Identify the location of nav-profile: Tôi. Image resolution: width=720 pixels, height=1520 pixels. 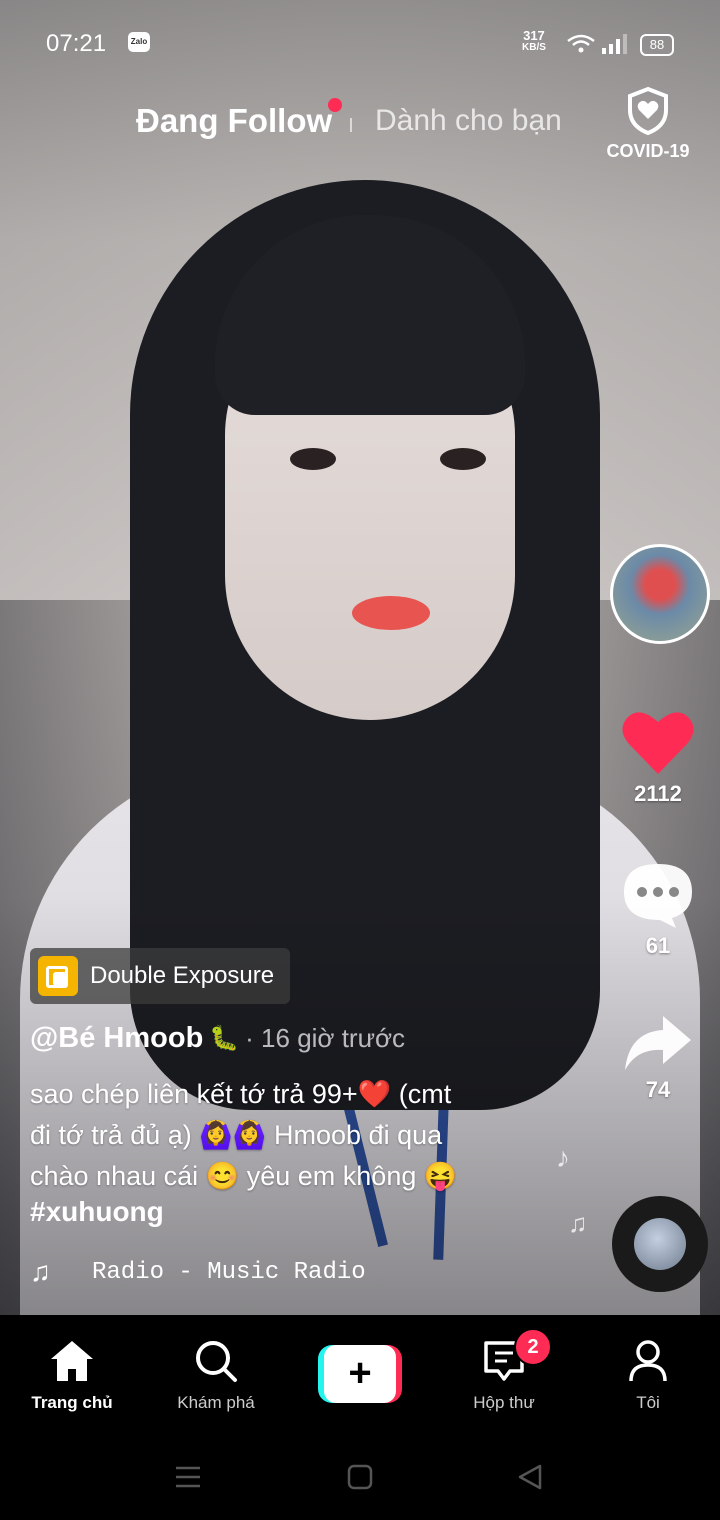
(648, 1374).